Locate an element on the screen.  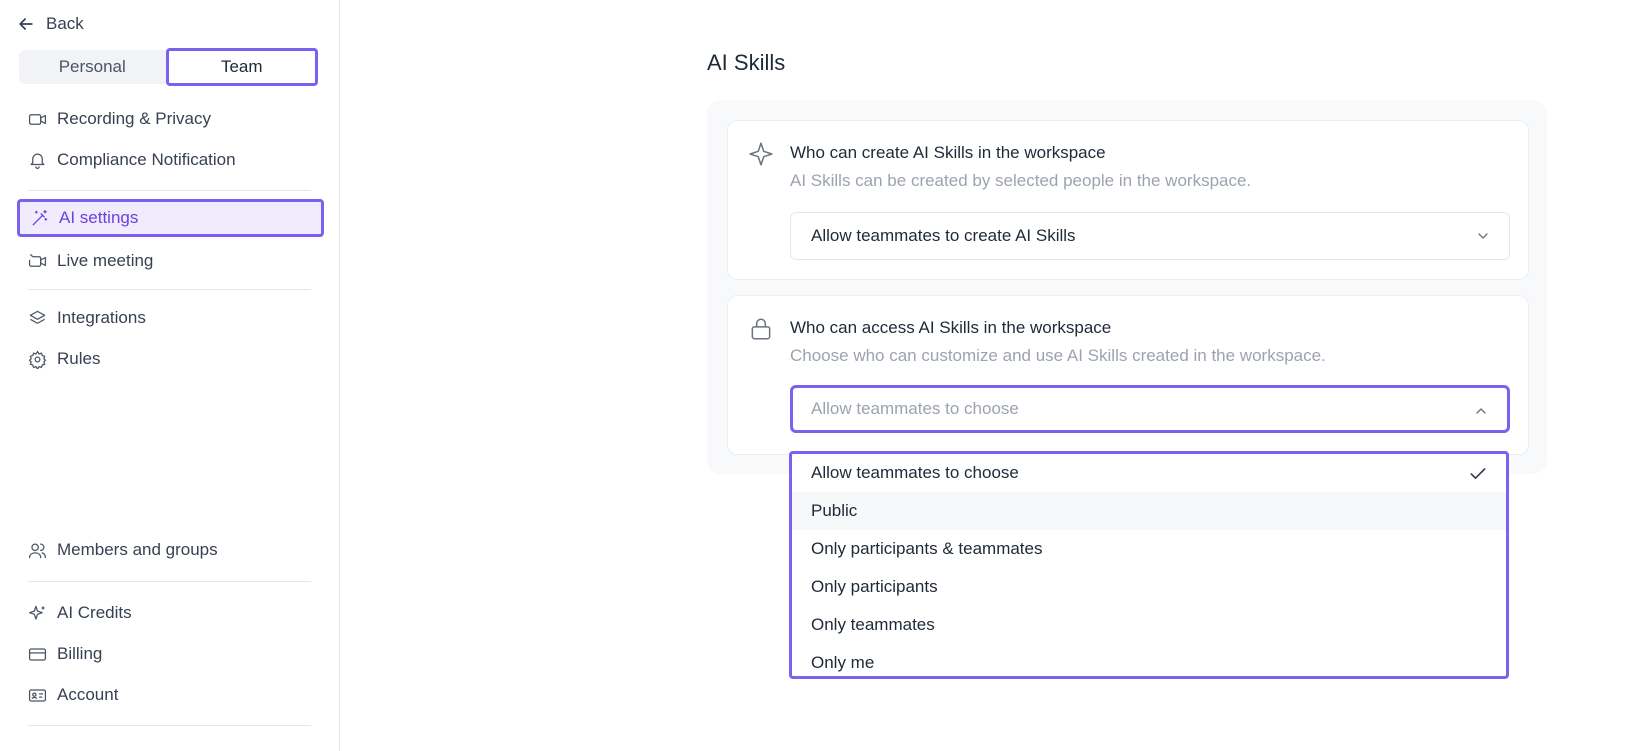
sidebar-item-label: Account is located at coordinates (88, 694).